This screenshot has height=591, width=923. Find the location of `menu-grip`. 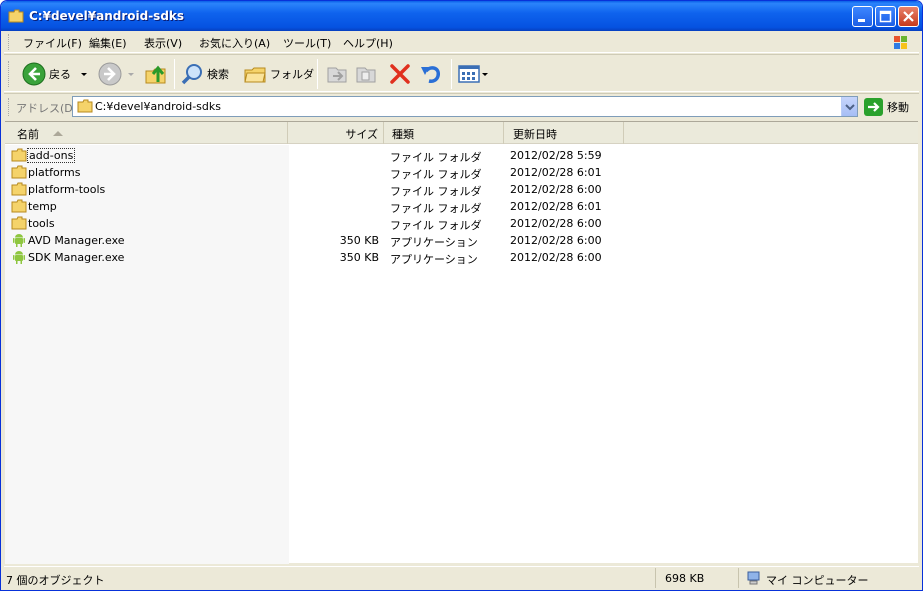

menu-grip is located at coordinates (9, 42).